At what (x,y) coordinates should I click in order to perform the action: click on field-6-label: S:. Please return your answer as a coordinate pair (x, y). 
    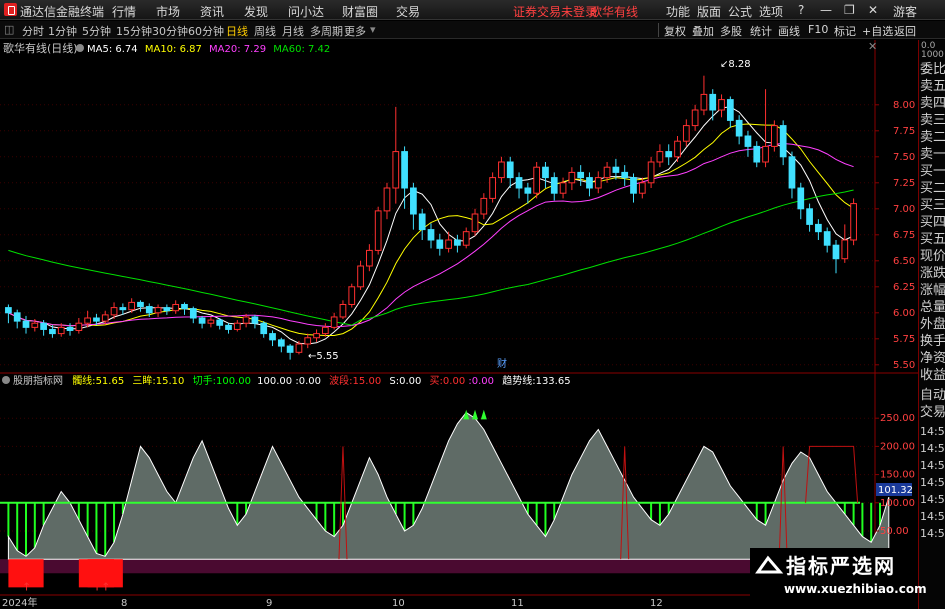
    Looking at the image, I should click on (394, 381).